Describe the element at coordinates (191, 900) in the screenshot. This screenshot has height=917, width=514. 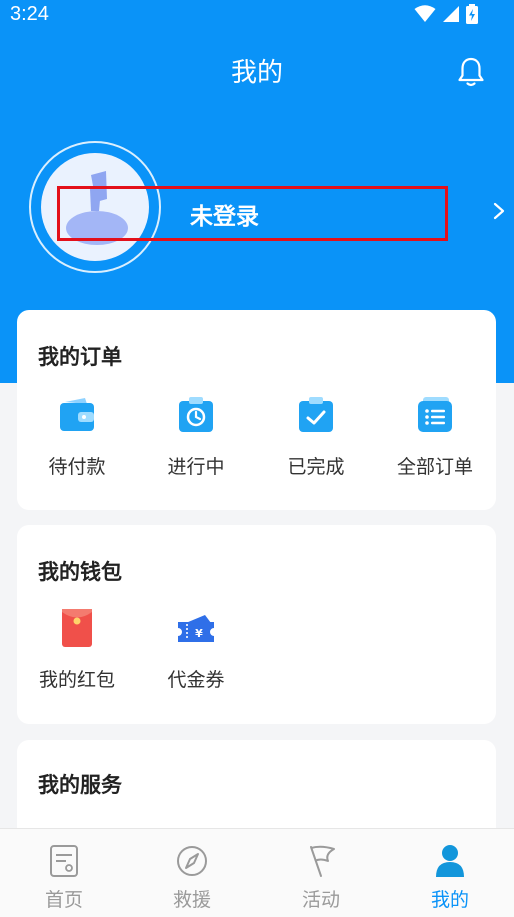
I see `tab-rescue-label: 救援` at that location.